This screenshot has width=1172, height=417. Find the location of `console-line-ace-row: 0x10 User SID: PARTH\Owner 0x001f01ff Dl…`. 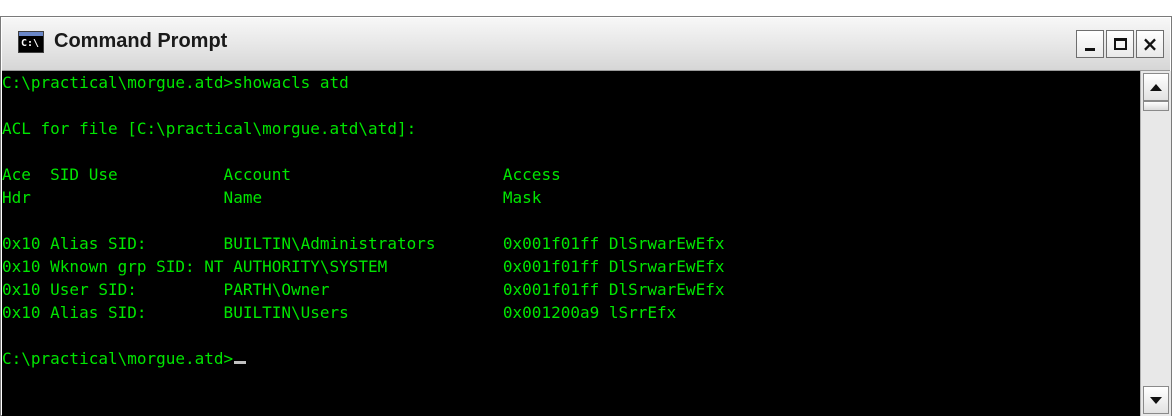

console-line-ace-row: 0x10 User SID: PARTH\Owner 0x001f01ff Dl… is located at coordinates (363, 289).